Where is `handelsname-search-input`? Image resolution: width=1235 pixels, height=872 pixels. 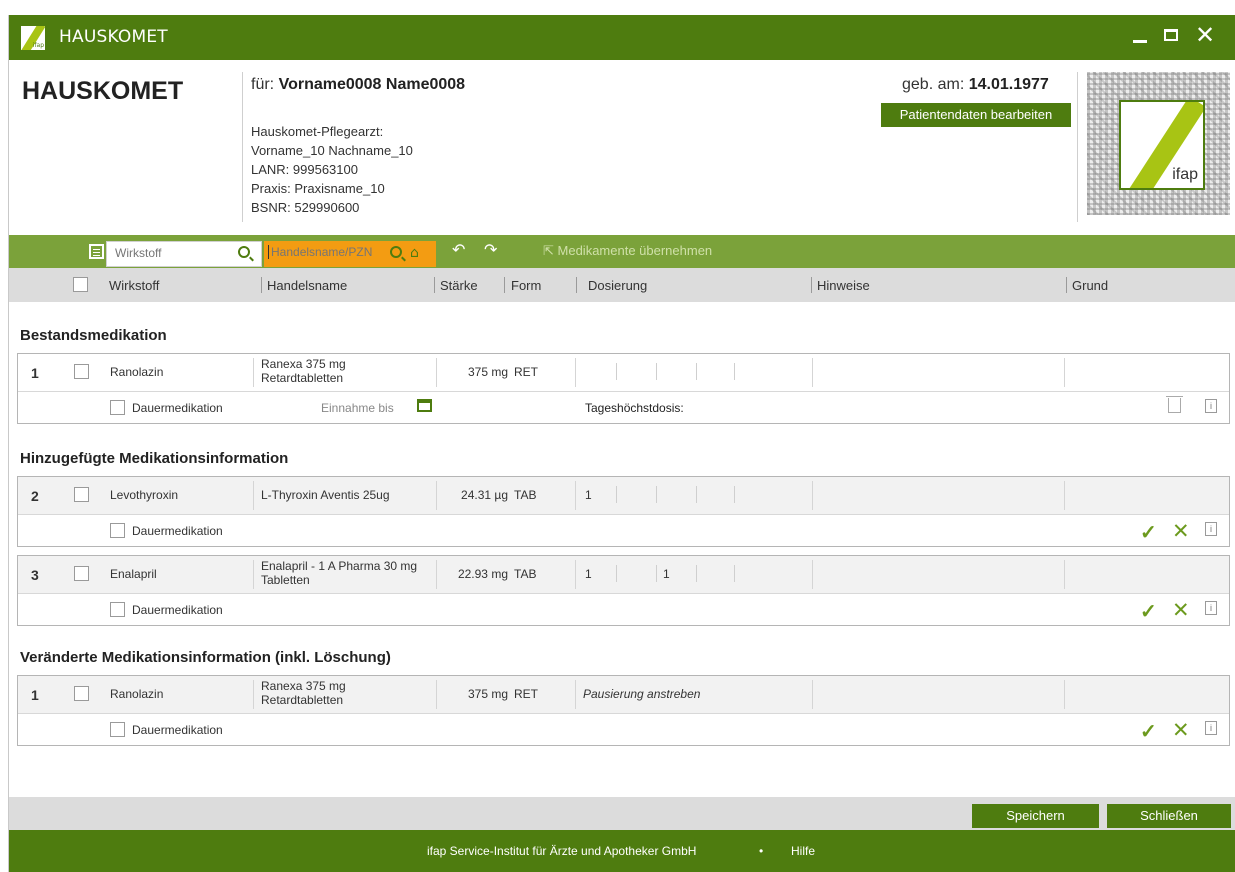
handelsname-search-input is located at coordinates (327, 252).